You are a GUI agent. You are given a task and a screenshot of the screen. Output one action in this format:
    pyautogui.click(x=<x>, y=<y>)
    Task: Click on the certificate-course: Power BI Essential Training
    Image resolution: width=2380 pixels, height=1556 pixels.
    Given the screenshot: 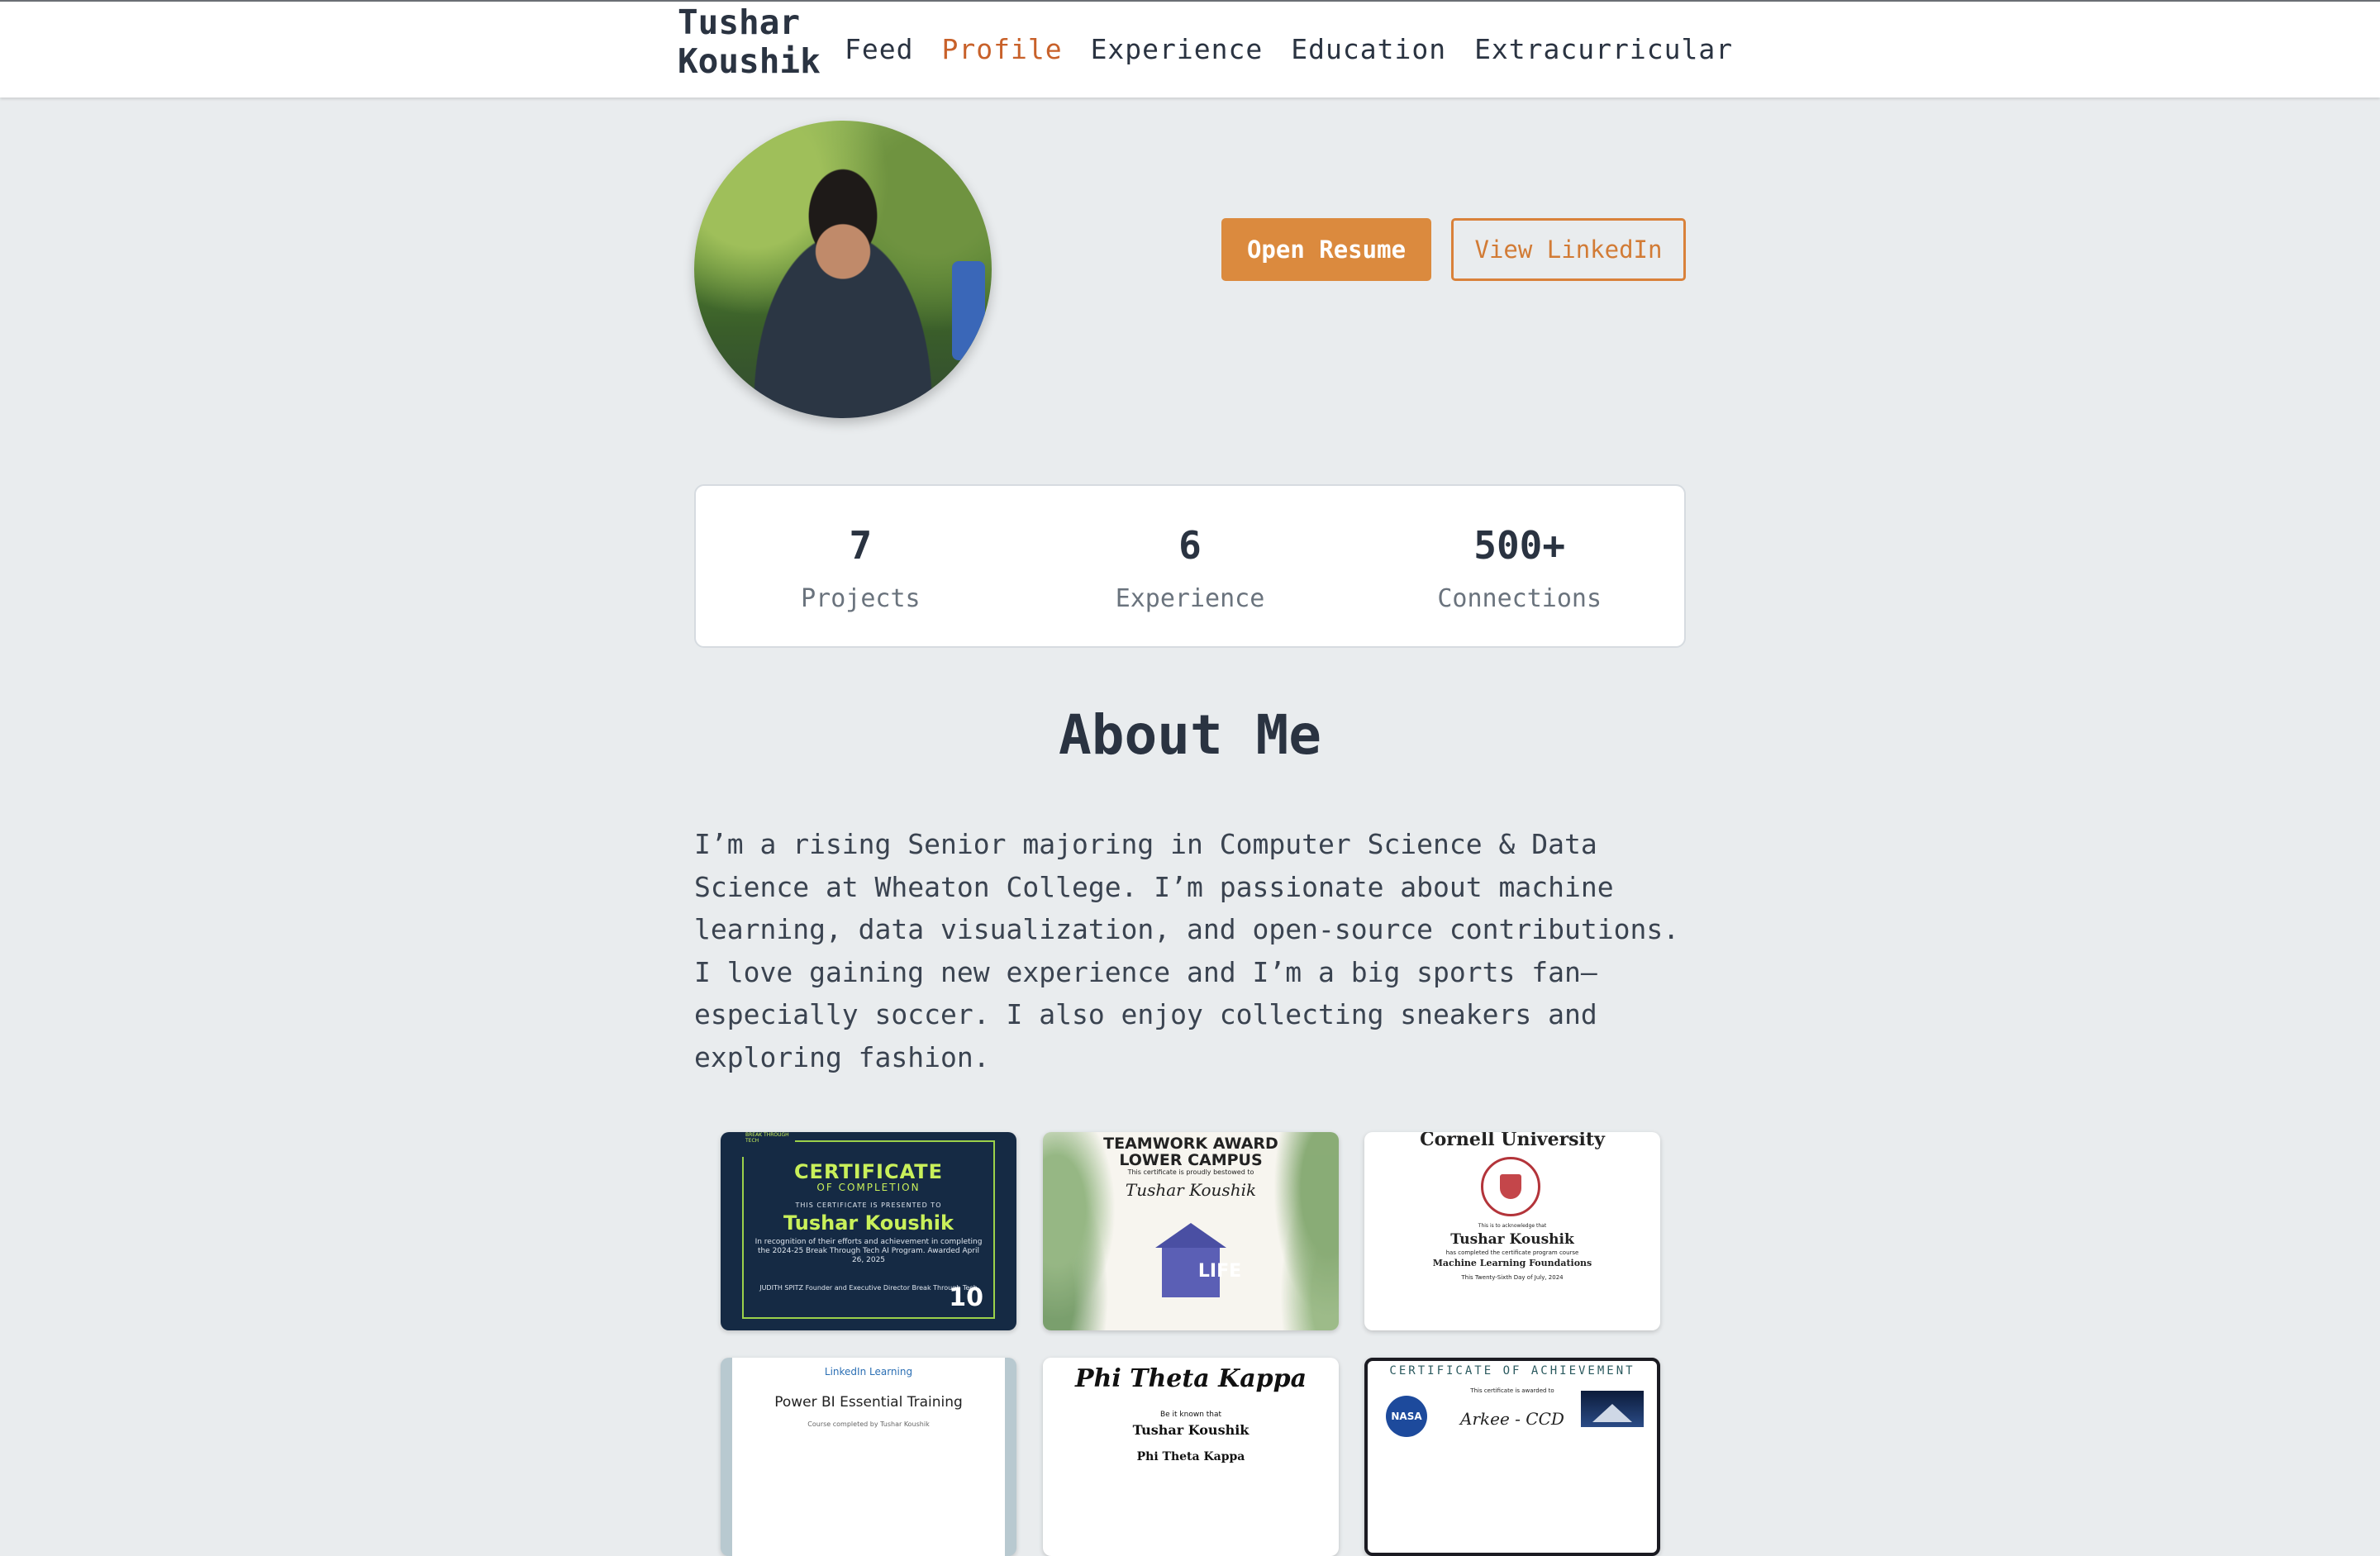 What is the action you would take?
    pyautogui.click(x=868, y=1402)
    